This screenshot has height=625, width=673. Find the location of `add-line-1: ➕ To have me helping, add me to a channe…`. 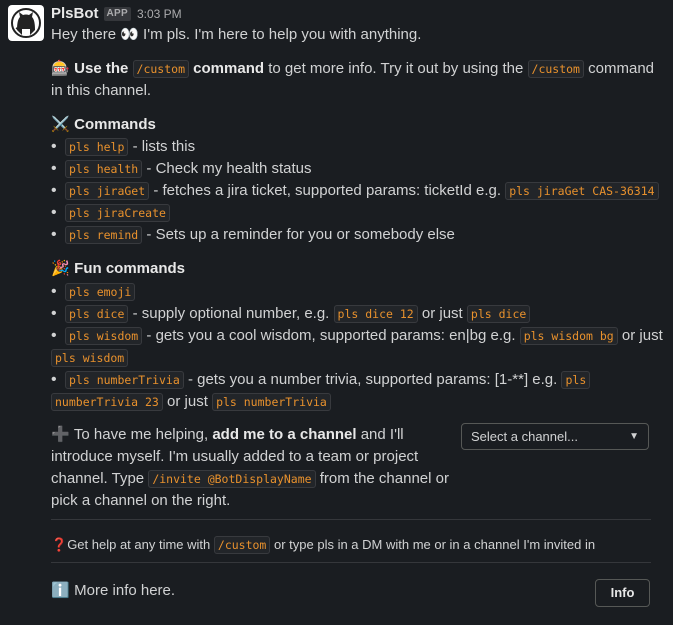

add-line-1: ➕ To have me helping, add me to a channe… is located at coordinates (227, 435).